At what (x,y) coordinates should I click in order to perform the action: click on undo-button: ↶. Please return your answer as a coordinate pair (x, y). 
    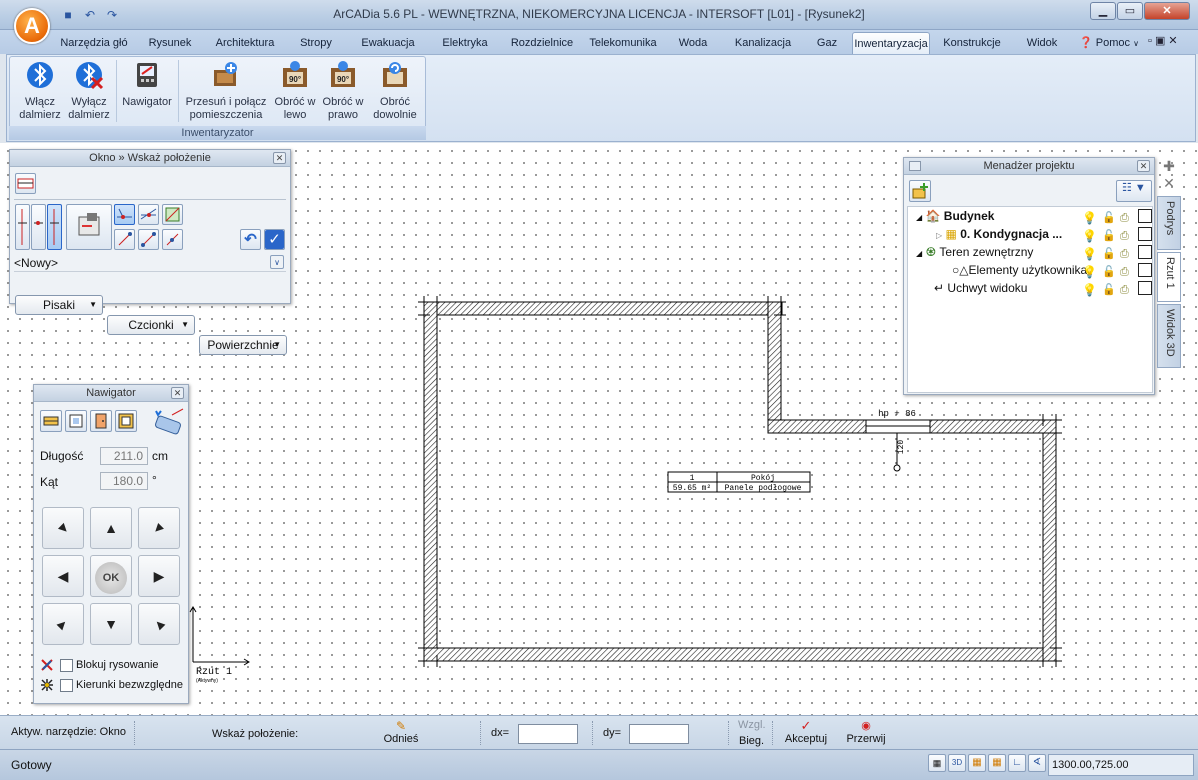
    Looking at the image, I should click on (250, 239).